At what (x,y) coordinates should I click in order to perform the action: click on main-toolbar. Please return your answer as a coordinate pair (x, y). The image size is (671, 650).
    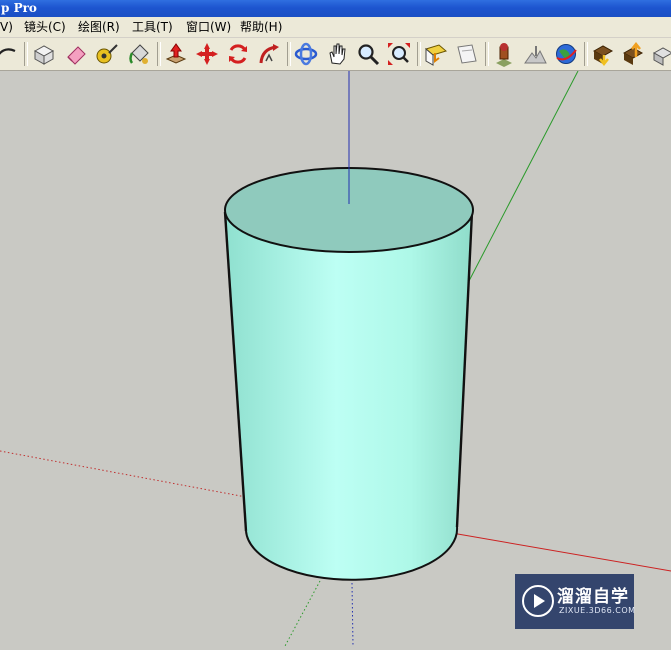
    Looking at the image, I should click on (335, 54).